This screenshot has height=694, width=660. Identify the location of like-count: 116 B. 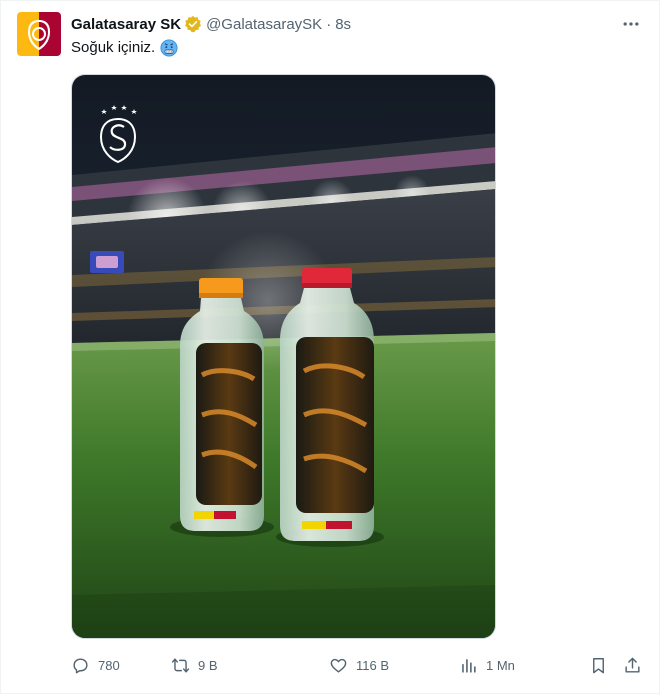
(373, 665).